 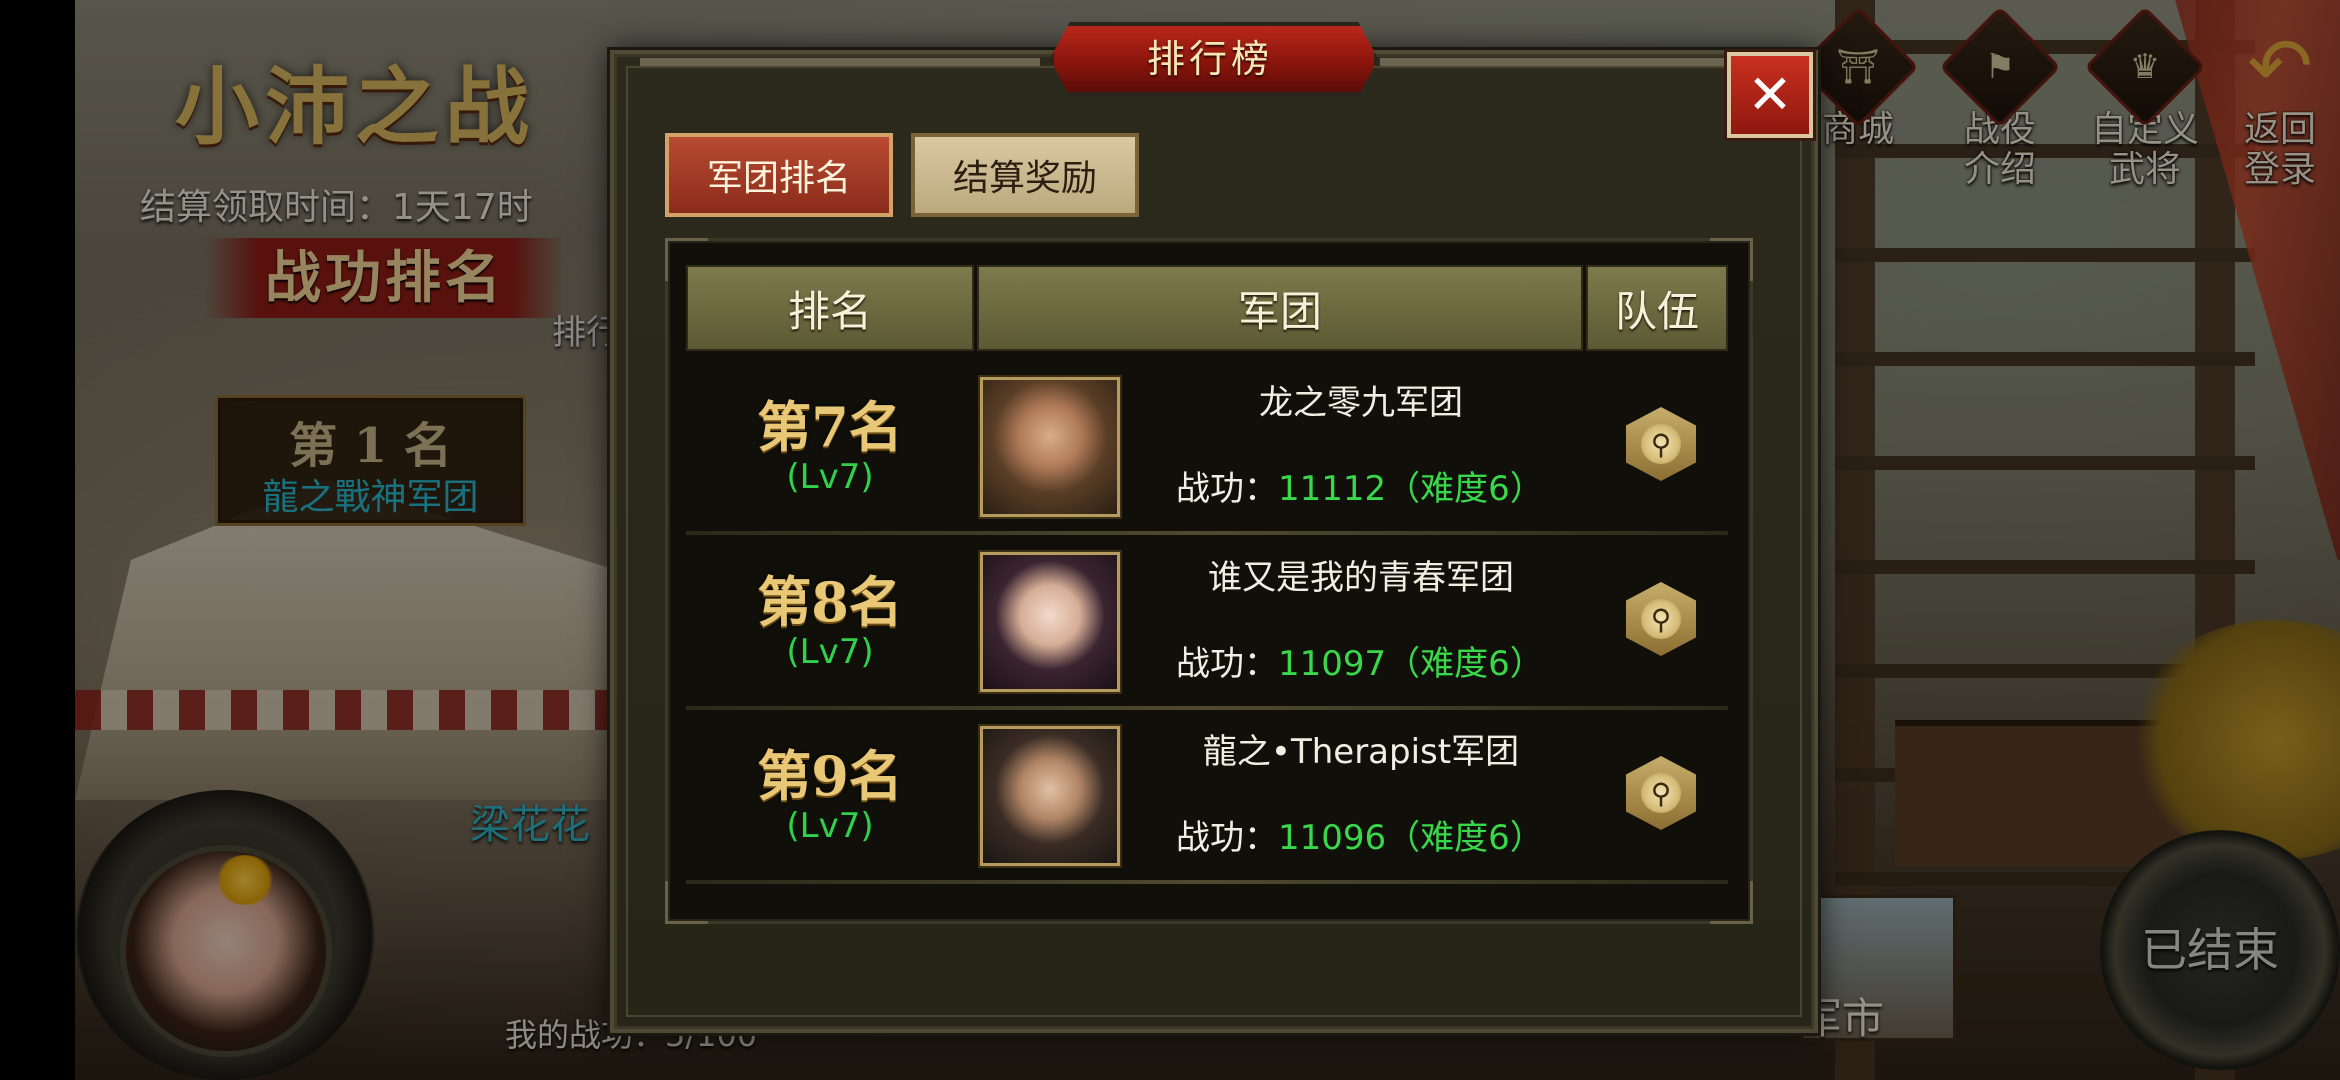 I want to click on legion-name: 龙之零九军团, so click(x=1361, y=403).